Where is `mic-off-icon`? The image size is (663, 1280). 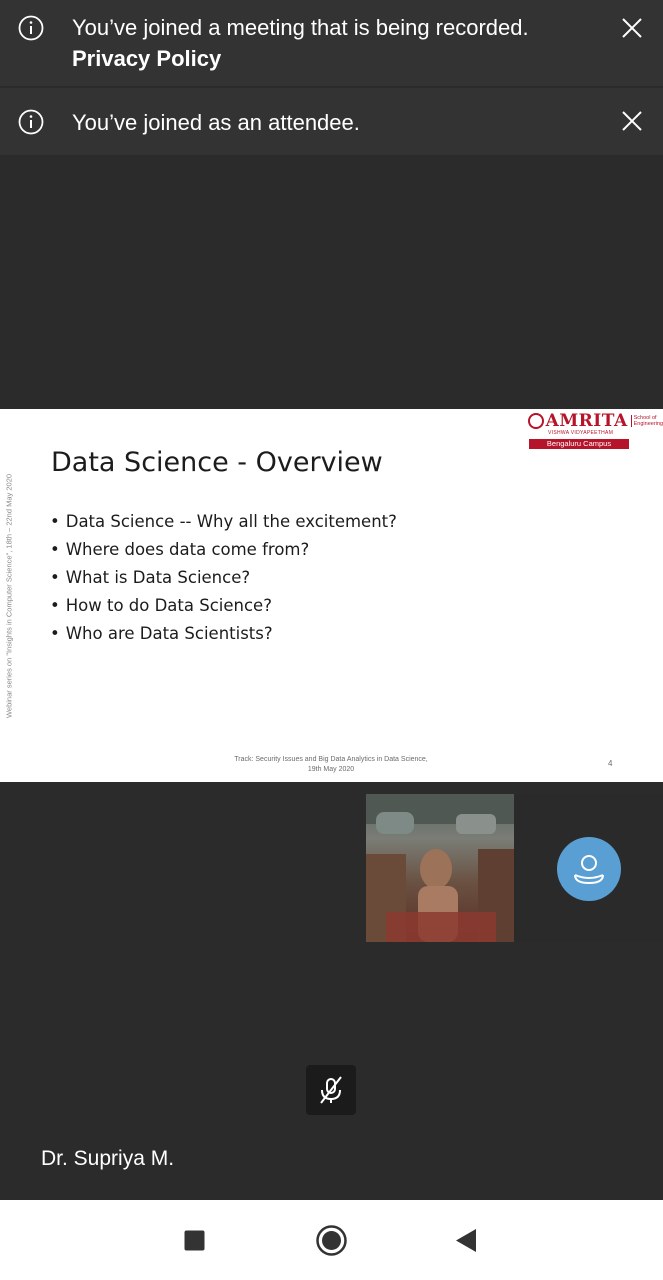 mic-off-icon is located at coordinates (331, 1090).